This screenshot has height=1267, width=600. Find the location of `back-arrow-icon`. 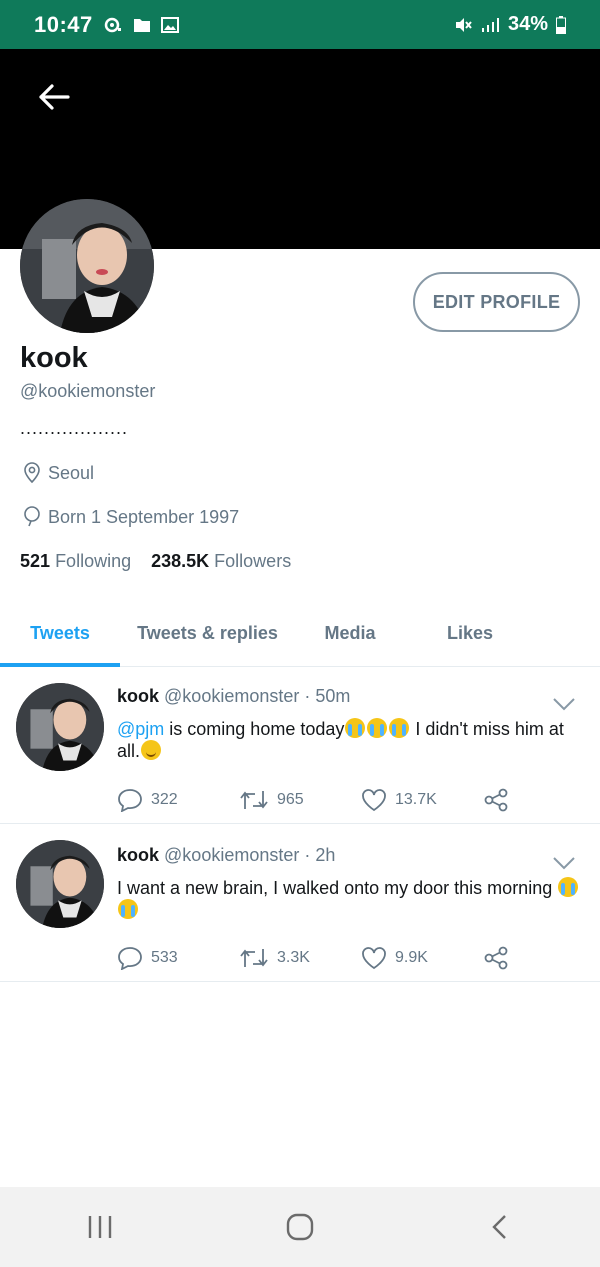

back-arrow-icon is located at coordinates (54, 97).